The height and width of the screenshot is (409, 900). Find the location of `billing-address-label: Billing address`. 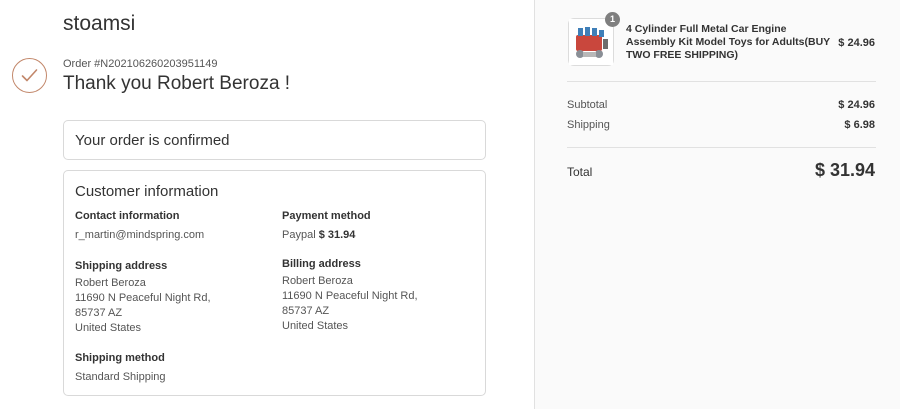

billing-address-label: Billing address is located at coordinates (321, 264).